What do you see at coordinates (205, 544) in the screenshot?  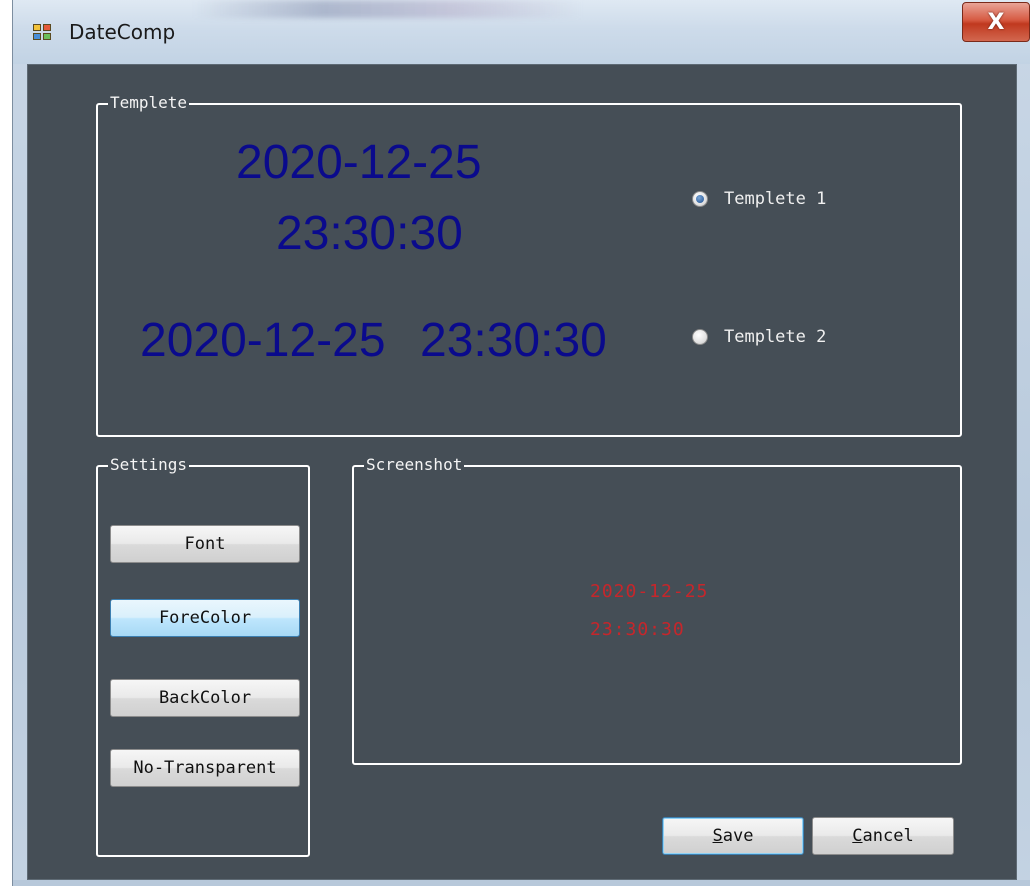 I see `font-button: Font` at bounding box center [205, 544].